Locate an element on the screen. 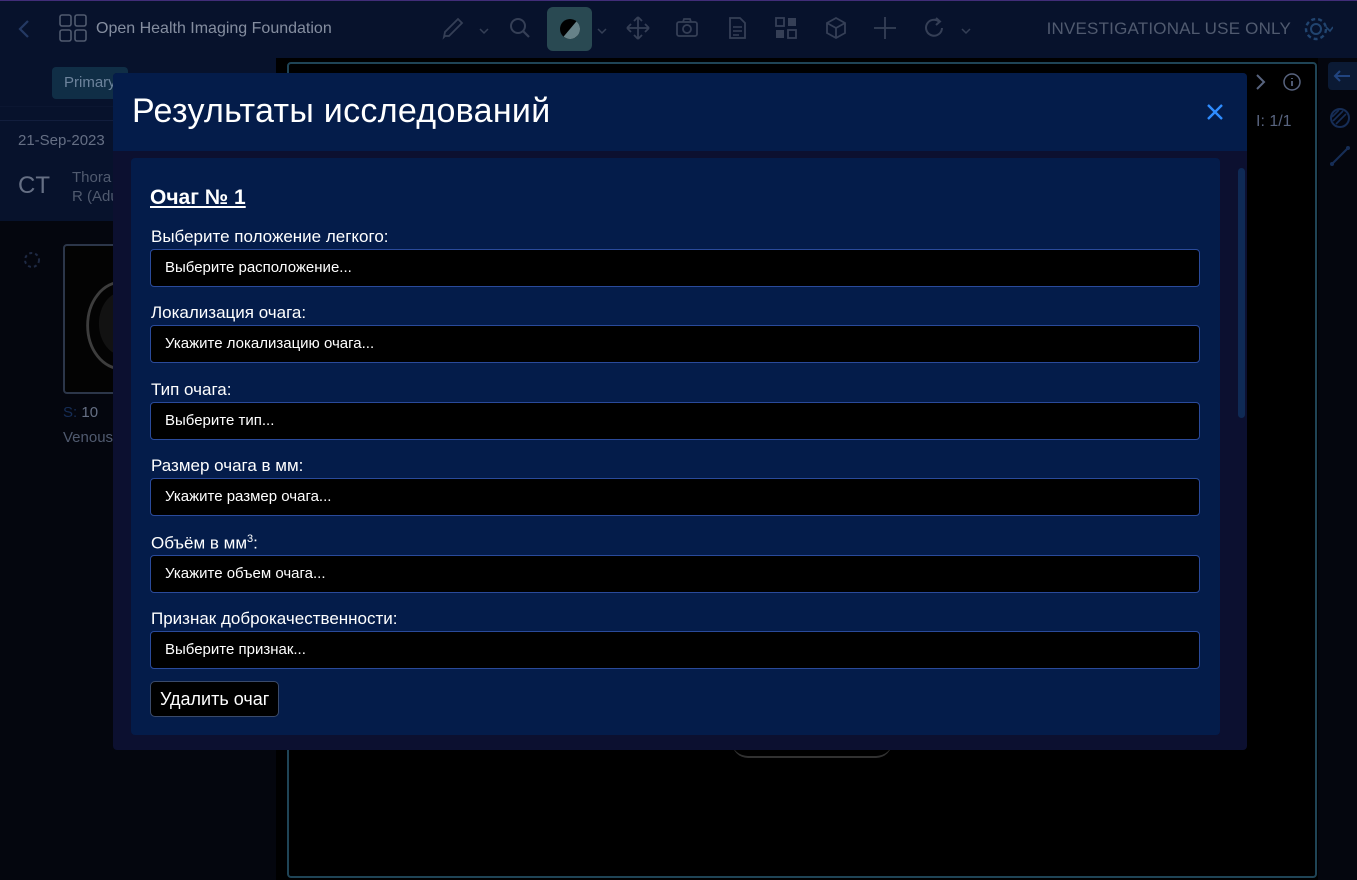 This screenshot has height=880, width=1357. localization-label: Локализация очага: is located at coordinates (229, 312).